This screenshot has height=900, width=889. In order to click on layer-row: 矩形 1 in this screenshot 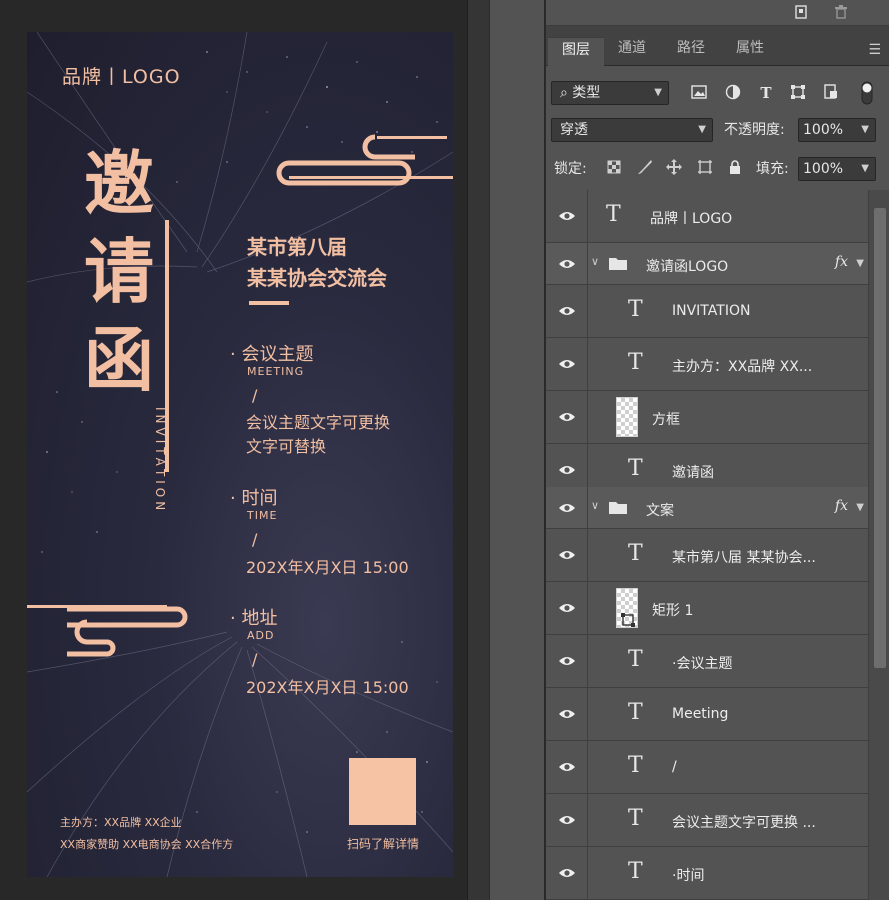, I will do `click(707, 608)`.